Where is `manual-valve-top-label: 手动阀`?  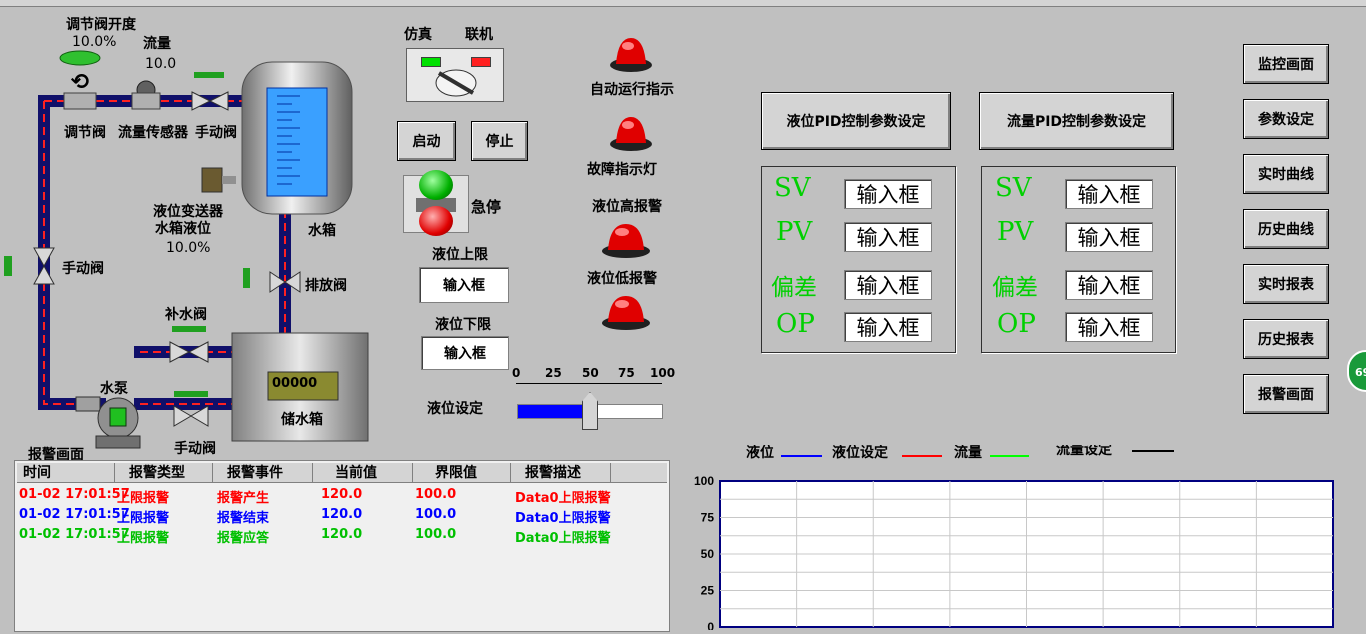 manual-valve-top-label: 手动阀 is located at coordinates (216, 133).